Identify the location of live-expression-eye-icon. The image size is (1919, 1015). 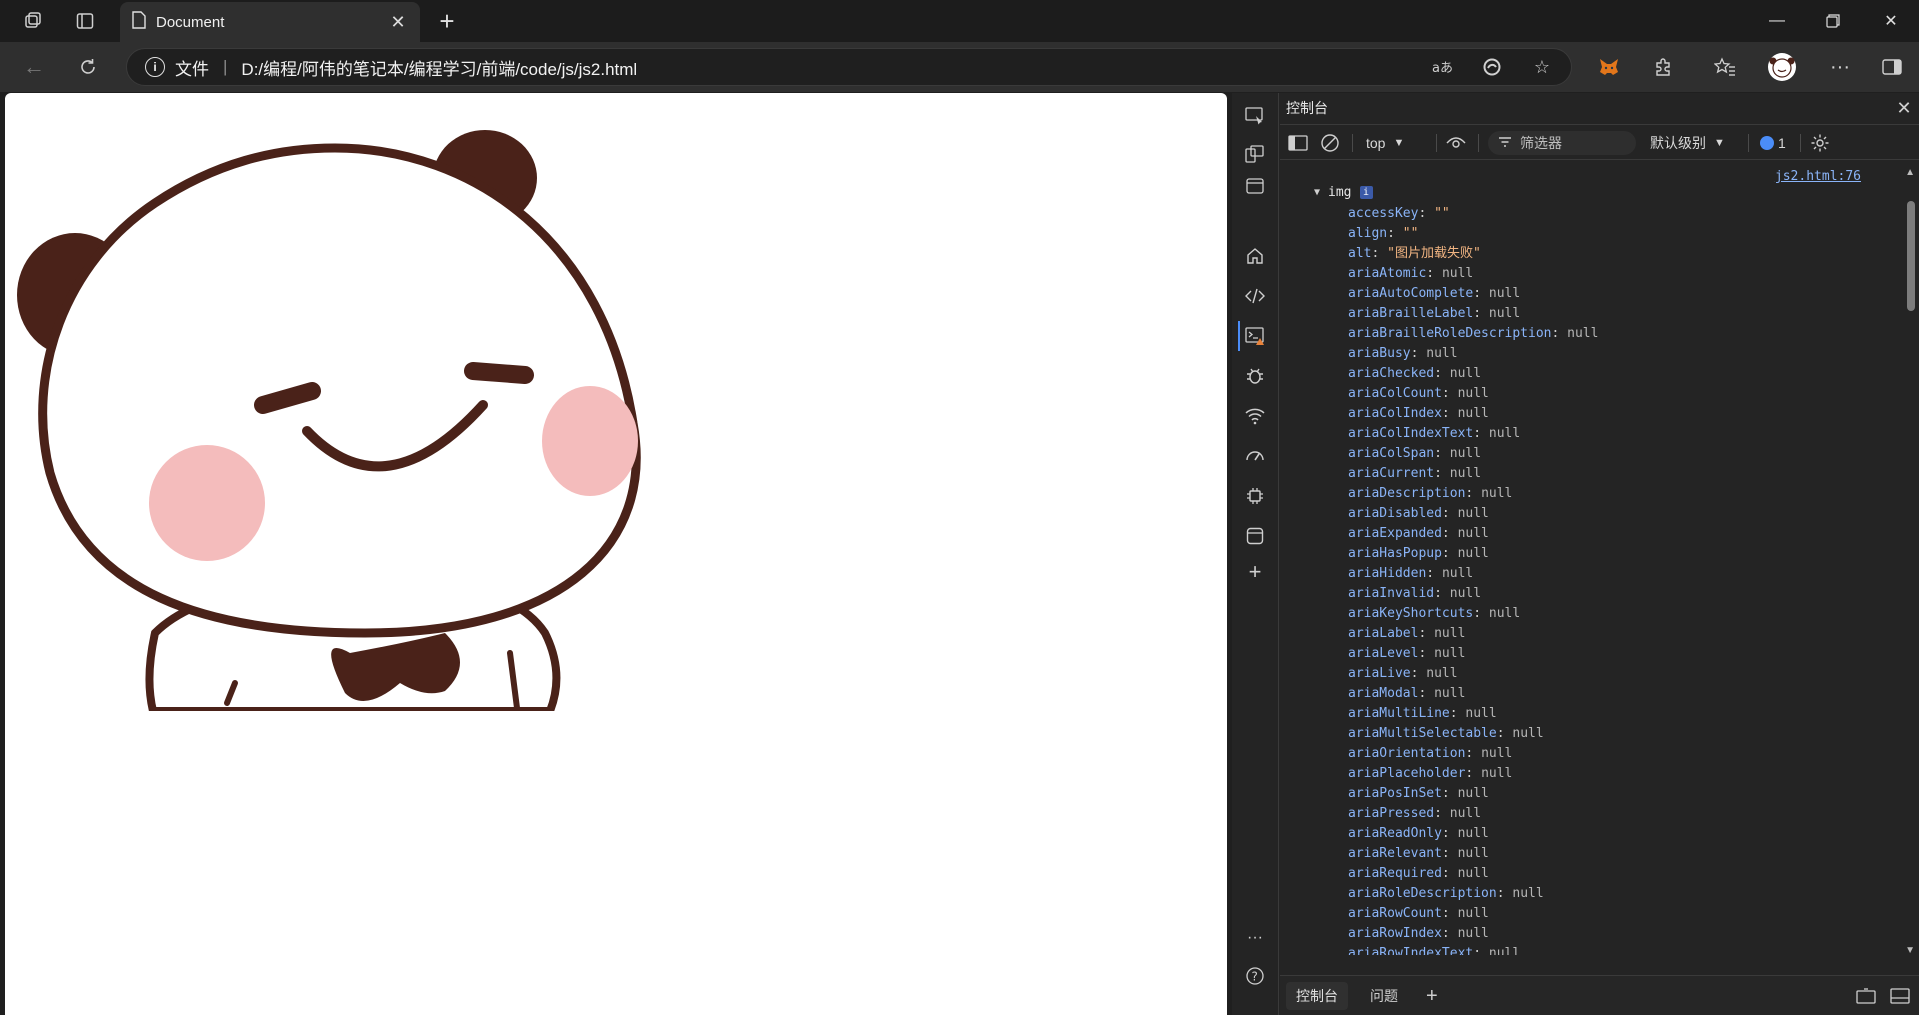
(1456, 143).